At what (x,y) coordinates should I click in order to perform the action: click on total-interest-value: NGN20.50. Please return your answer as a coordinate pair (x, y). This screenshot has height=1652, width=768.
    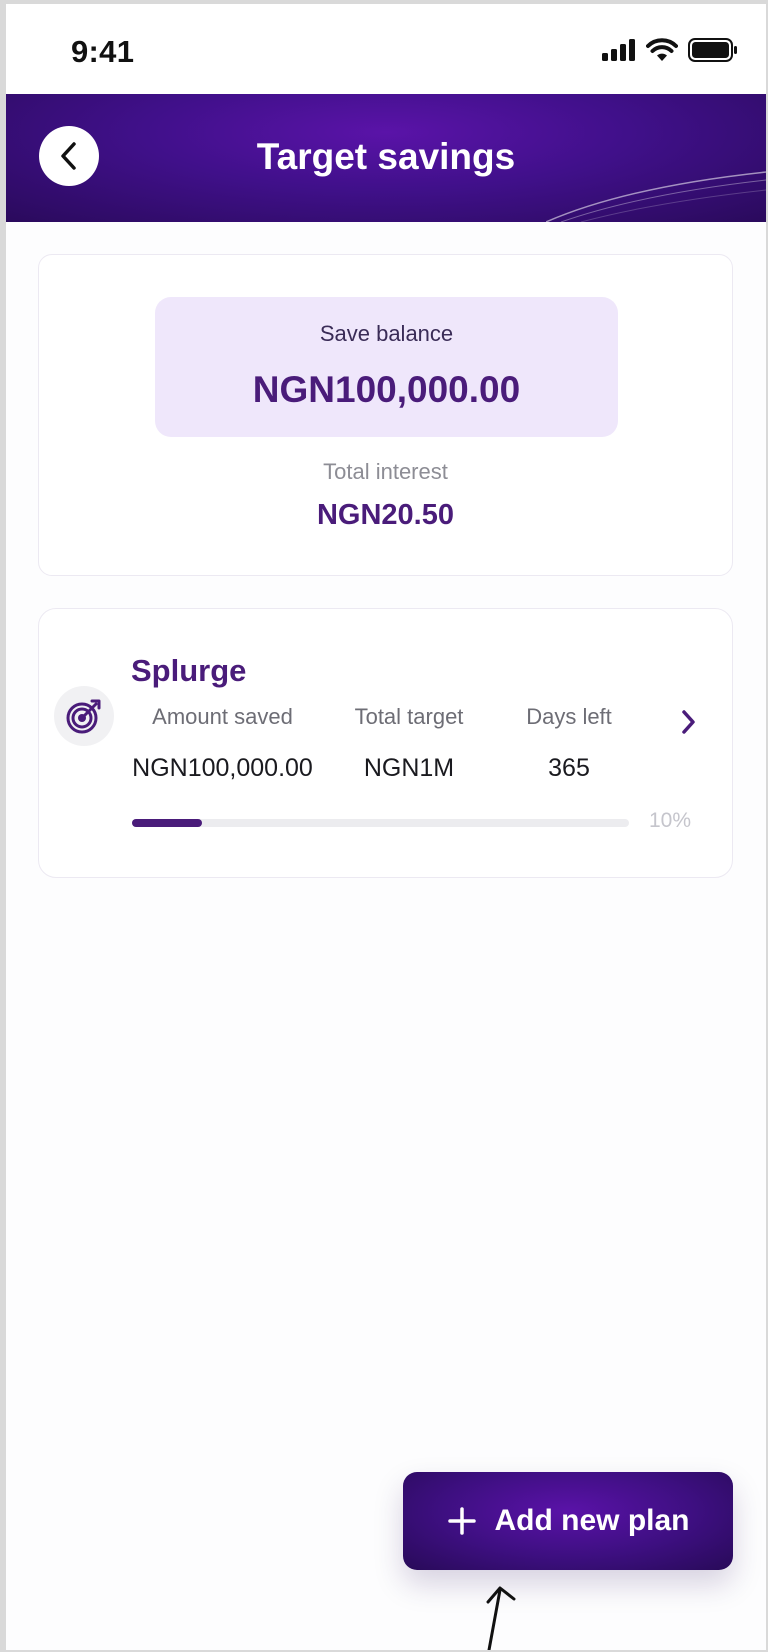
    Looking at the image, I should click on (385, 515).